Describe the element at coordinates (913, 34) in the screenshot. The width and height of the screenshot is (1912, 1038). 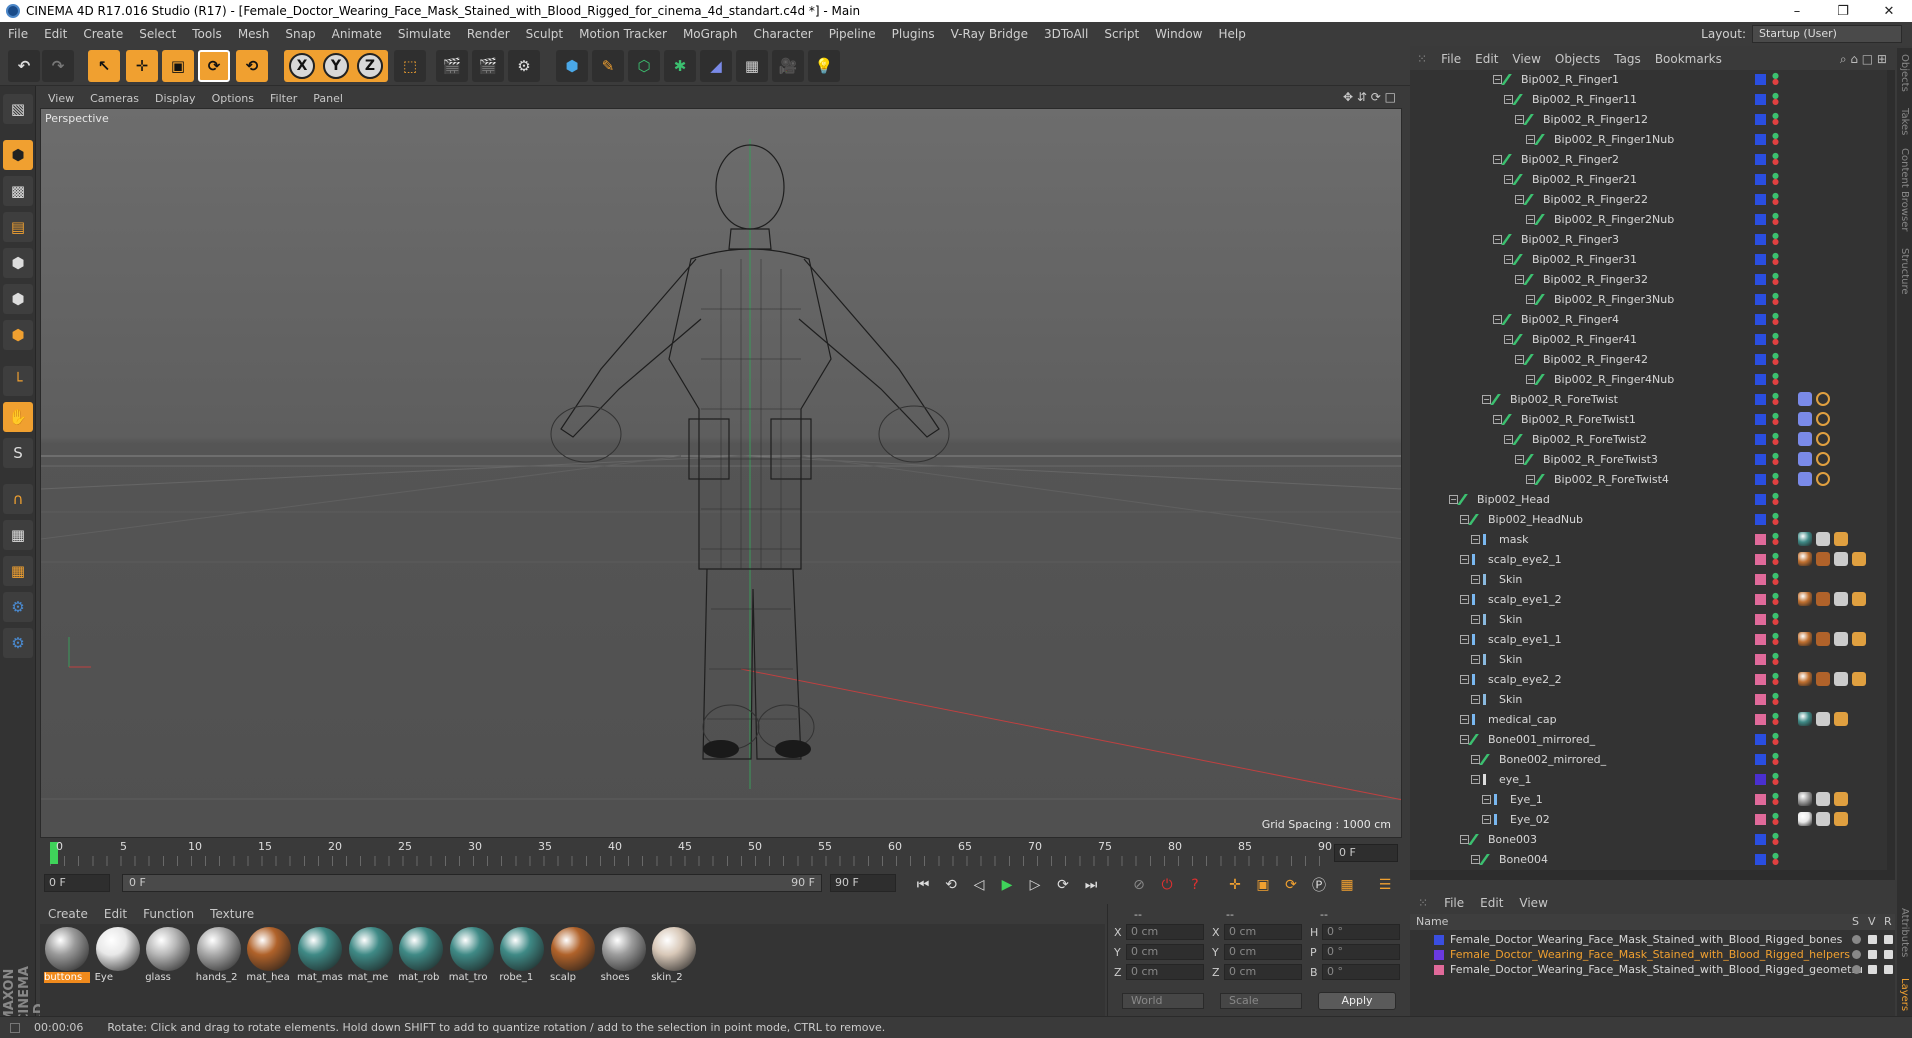
I see `menu-plugins: Plugins` at that location.